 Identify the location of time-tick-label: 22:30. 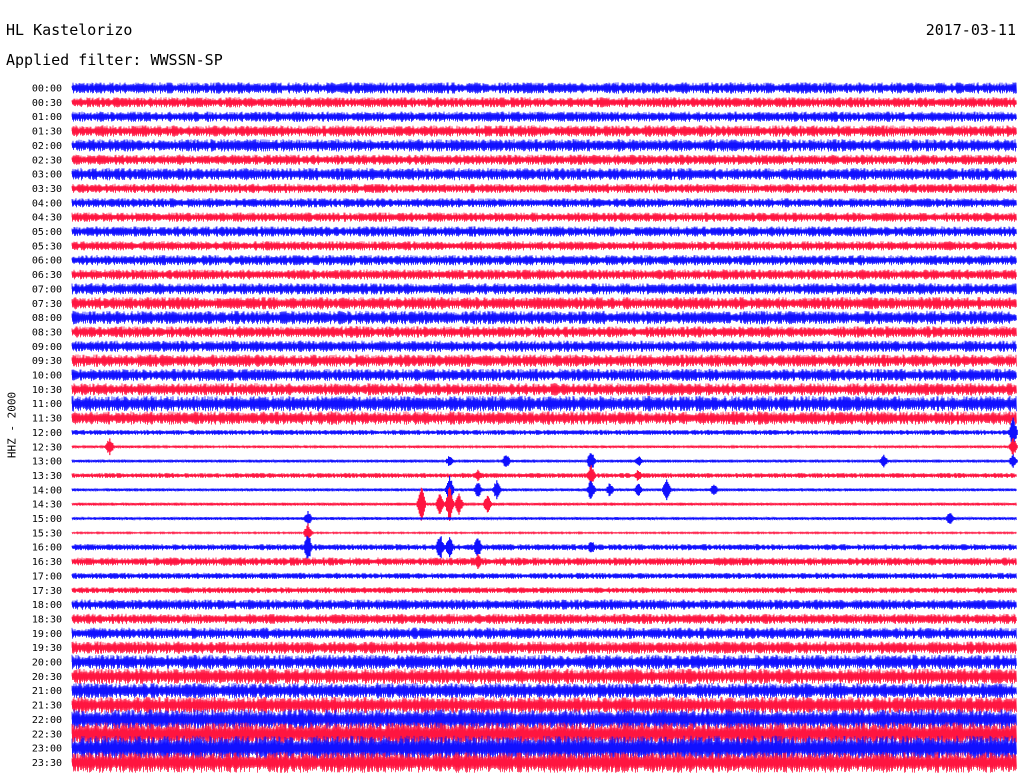
(47, 734).